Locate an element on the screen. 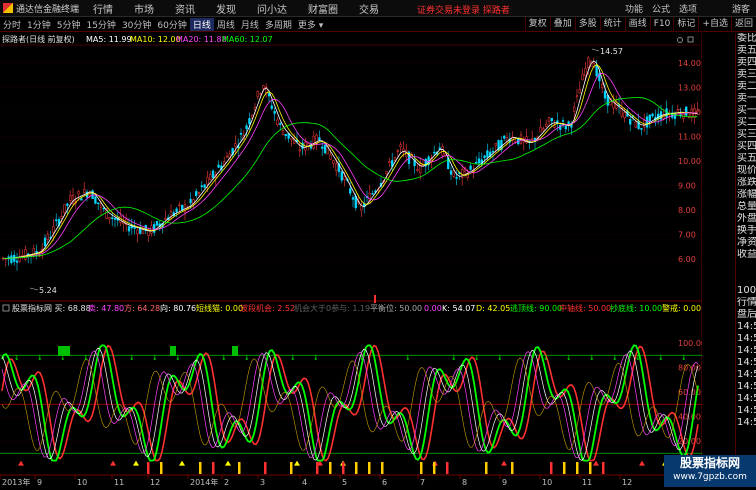 This screenshot has width=756, height=490. sidebar-item: 买一 is located at coordinates (746, 111).